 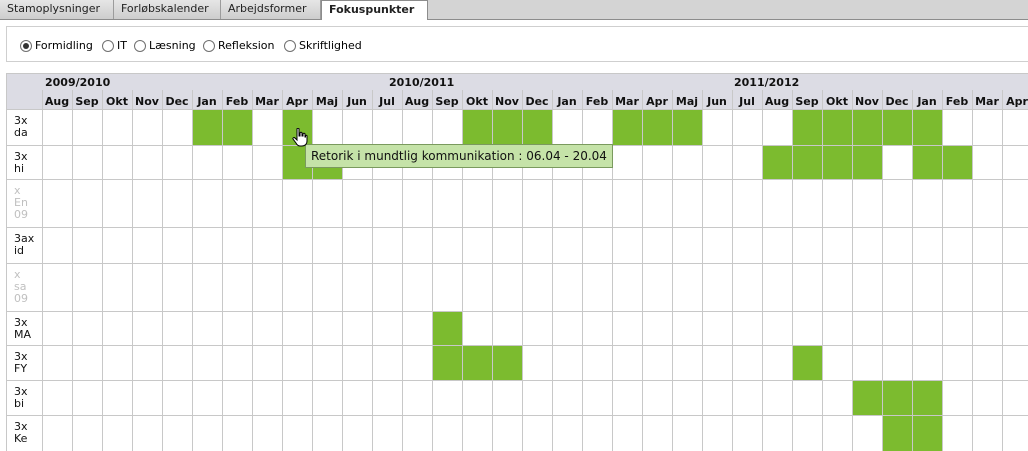 What do you see at coordinates (19, 168) in the screenshot?
I see `row-class-label: hi` at bounding box center [19, 168].